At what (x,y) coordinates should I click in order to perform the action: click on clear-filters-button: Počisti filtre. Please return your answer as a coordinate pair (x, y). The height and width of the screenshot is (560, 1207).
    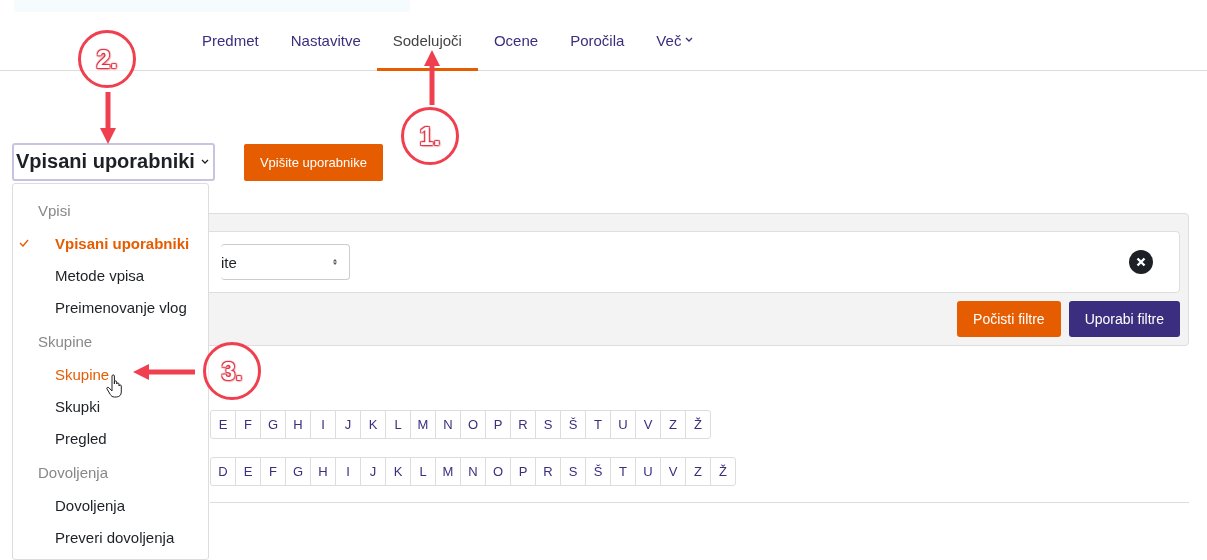
    Looking at the image, I should click on (1009, 319).